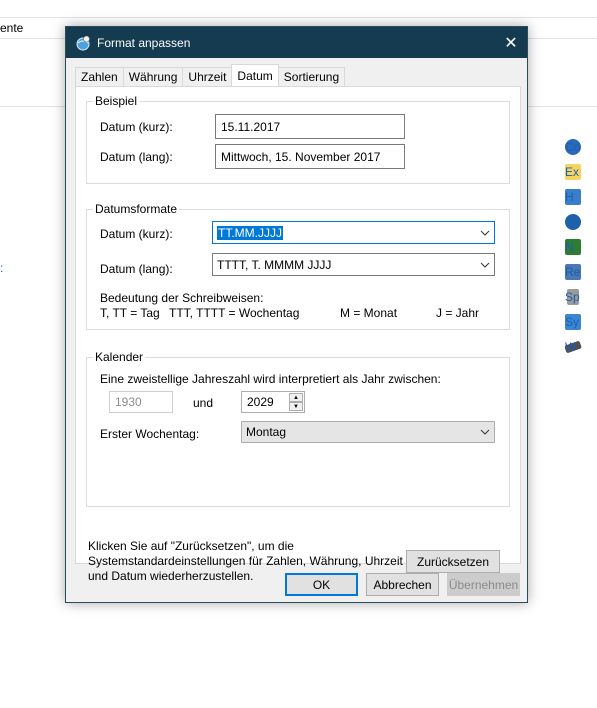 This screenshot has height=708, width=597. Describe the element at coordinates (255, 75) in the screenshot. I see `tab-datum: Datum` at that location.